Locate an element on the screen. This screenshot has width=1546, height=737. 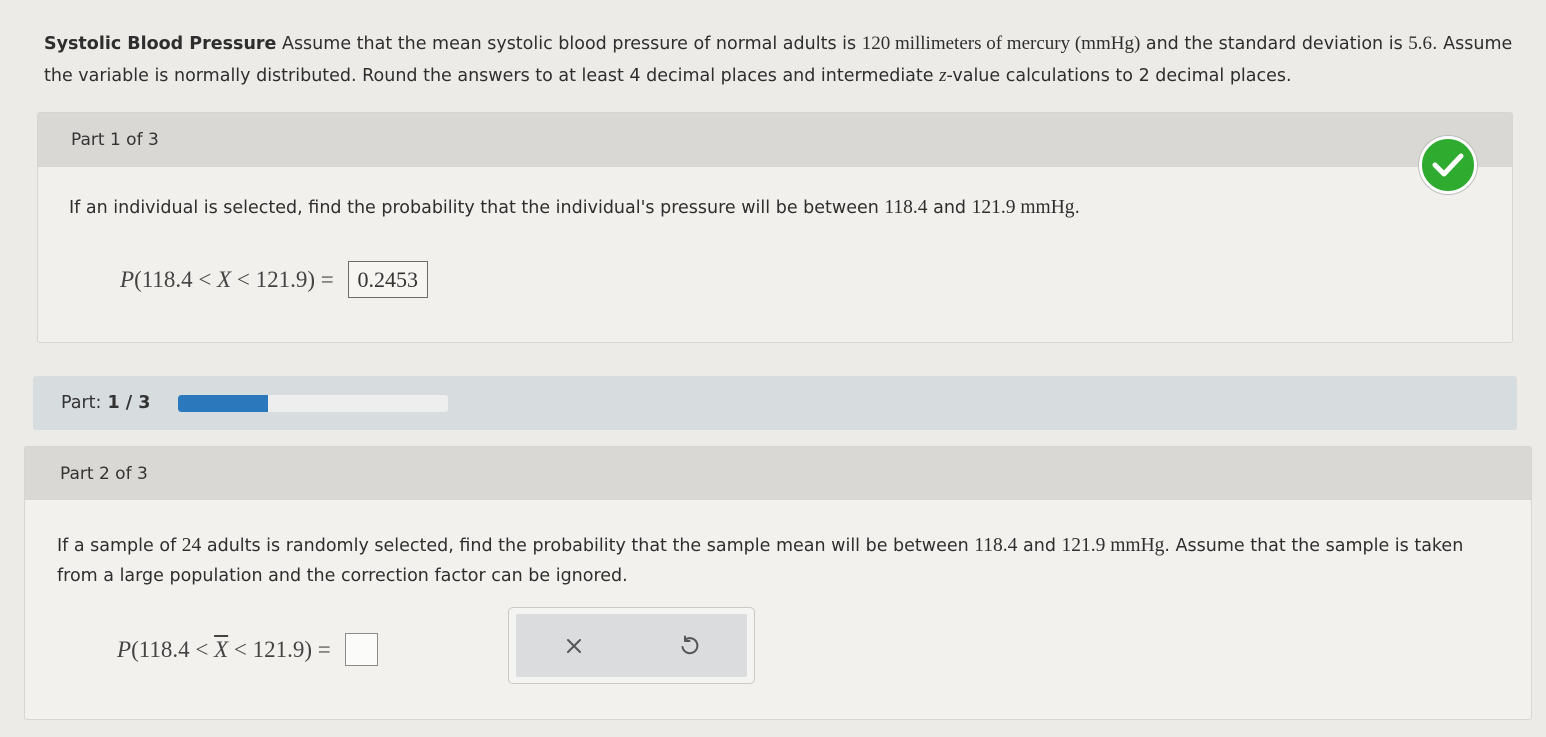
part2-header-label: Part 2 of 3 is located at coordinates (104, 473).